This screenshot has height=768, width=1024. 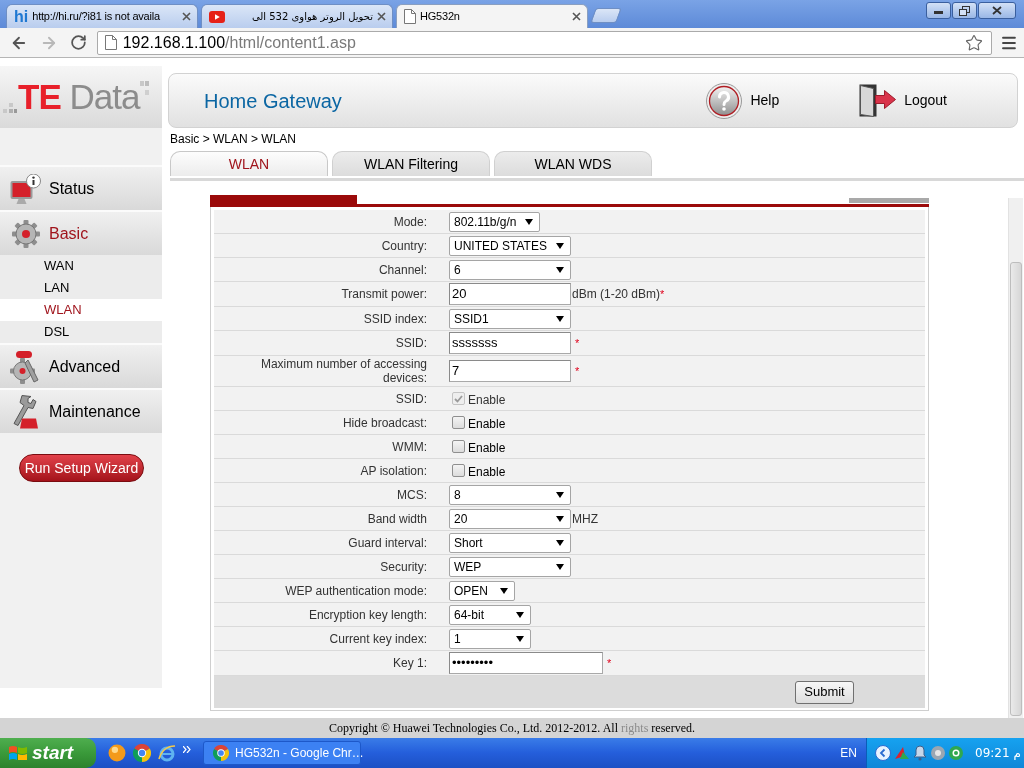 What do you see at coordinates (956, 753) in the screenshot?
I see `ring-icon` at bounding box center [956, 753].